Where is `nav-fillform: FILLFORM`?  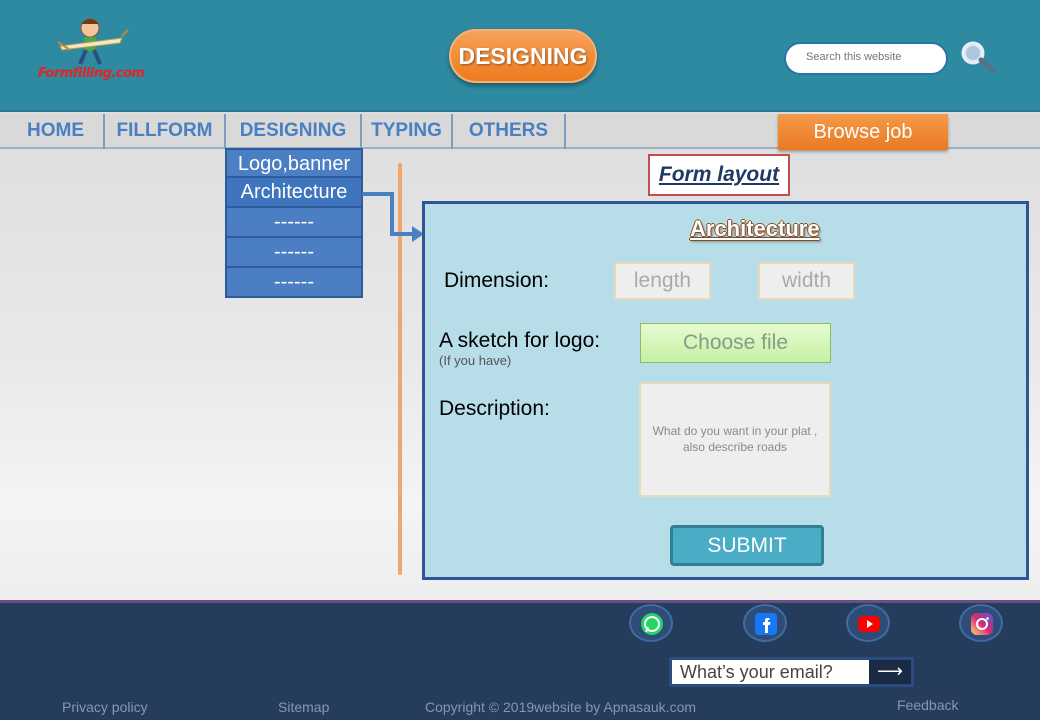
nav-fillform: FILLFORM is located at coordinates (165, 131).